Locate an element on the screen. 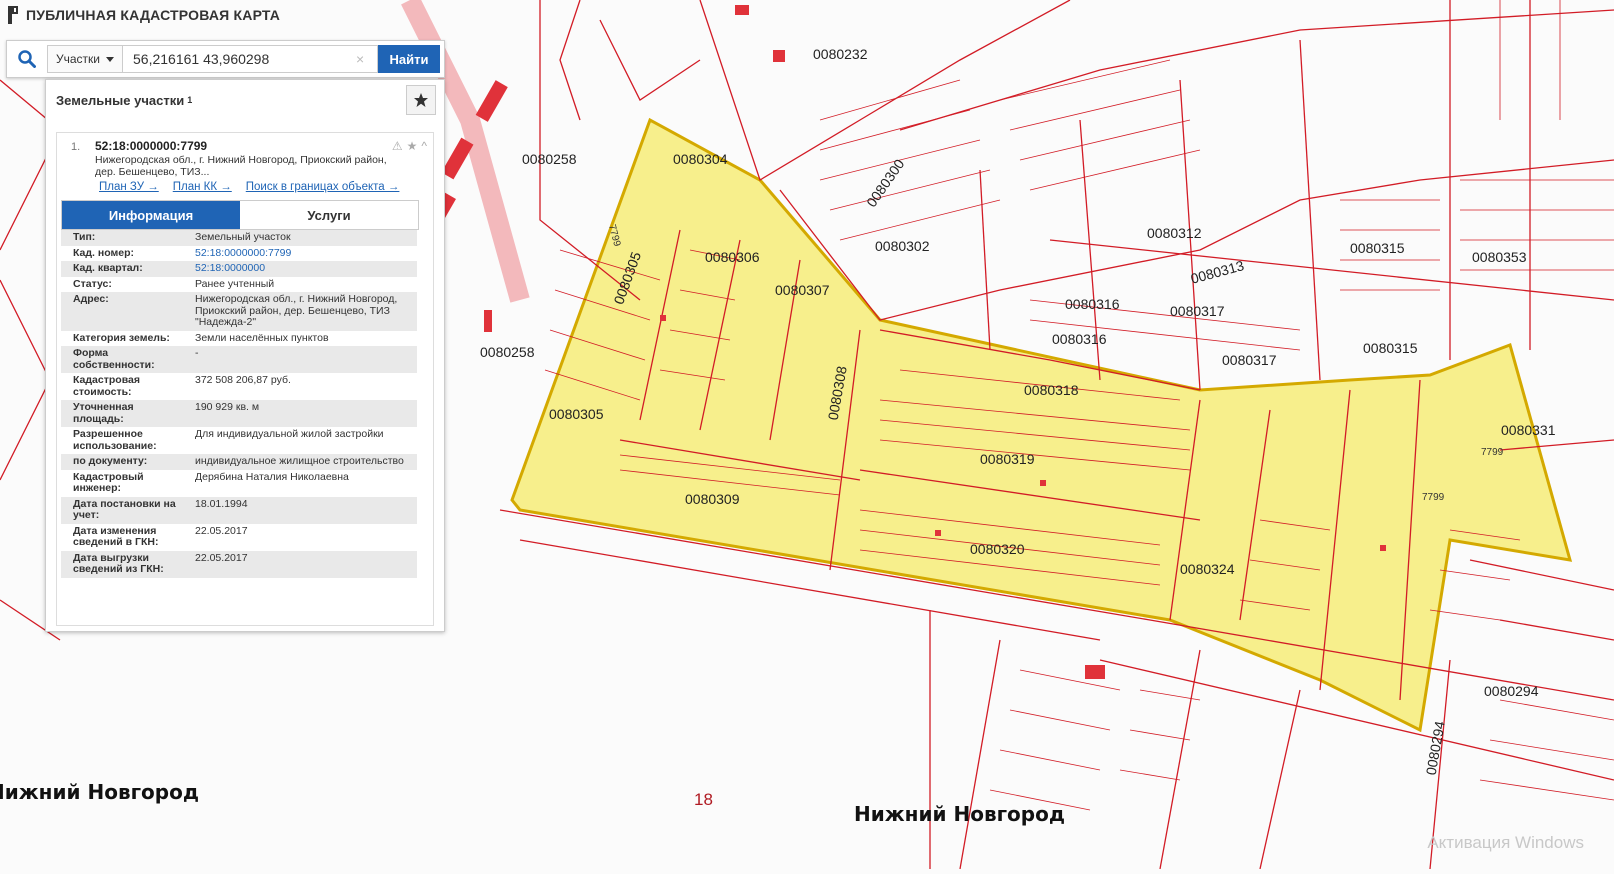  cad-quarter-link: 52:18:0000000 is located at coordinates (230, 268).